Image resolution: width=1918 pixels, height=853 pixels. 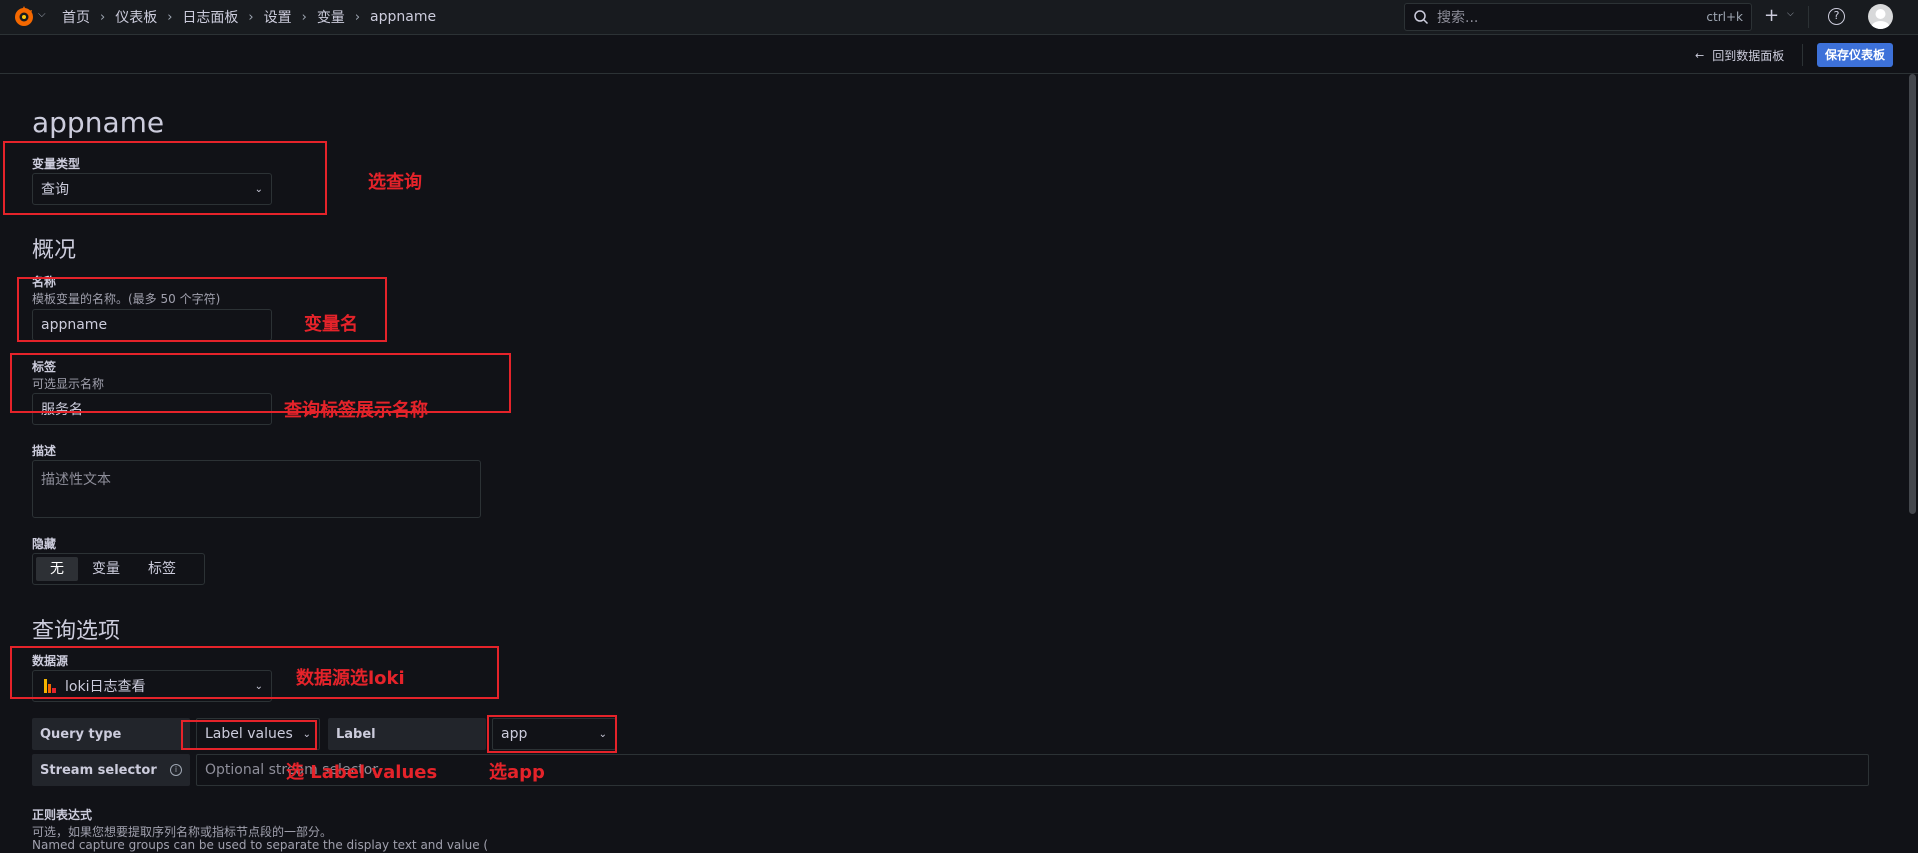 What do you see at coordinates (106, 569) in the screenshot?
I see `hide-option-variable: 变量` at bounding box center [106, 569].